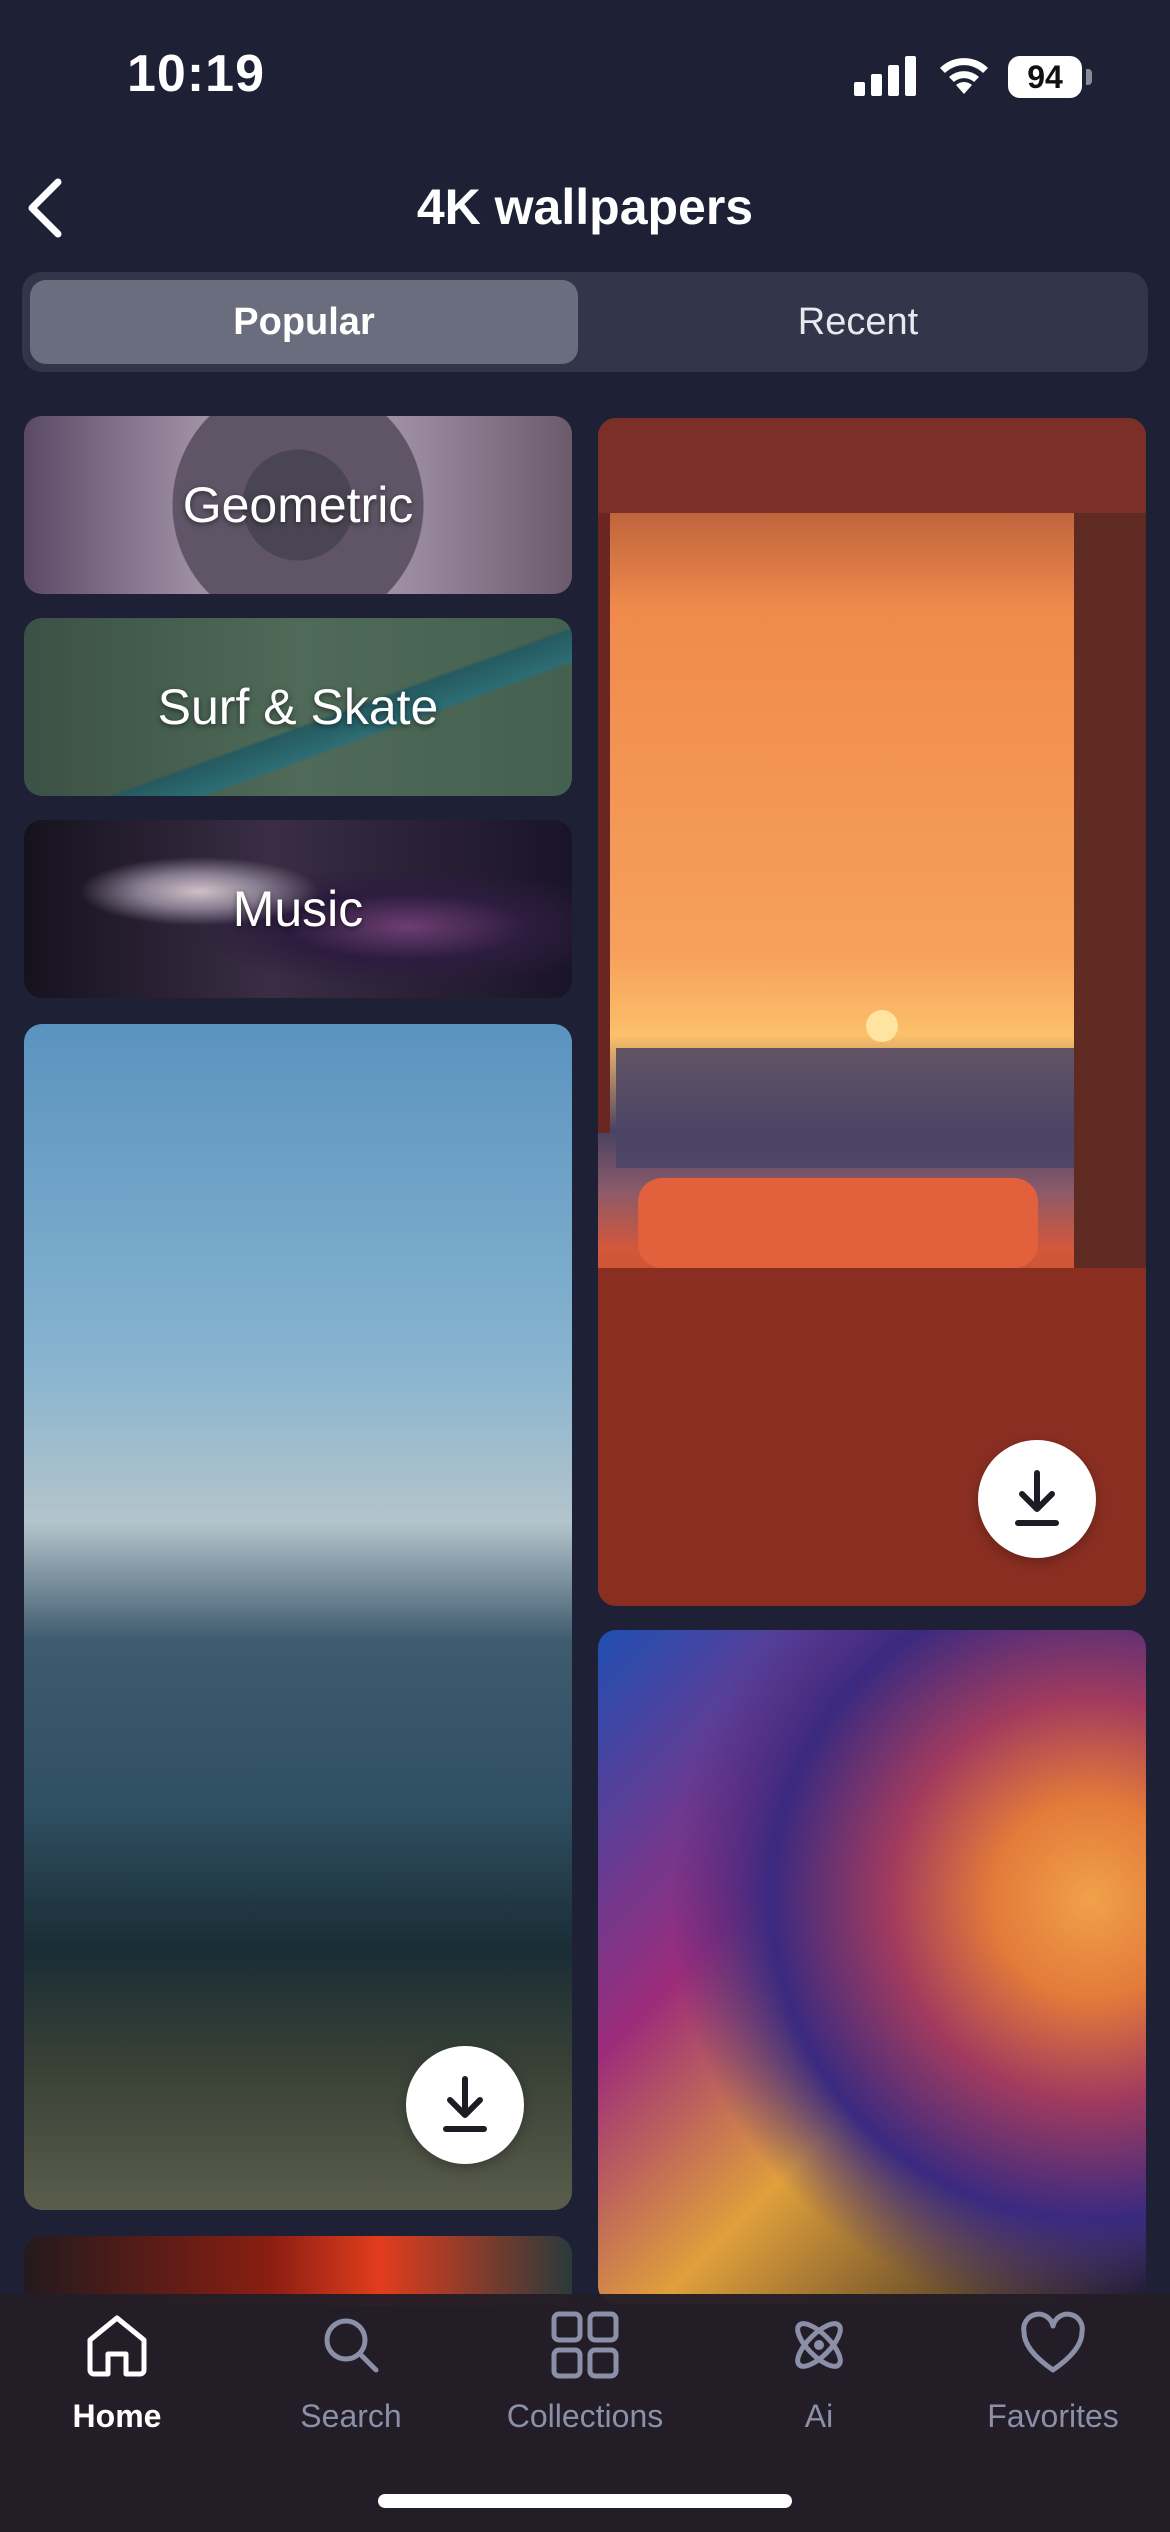  I want to click on tab-ai: Ai, so click(819, 2376).